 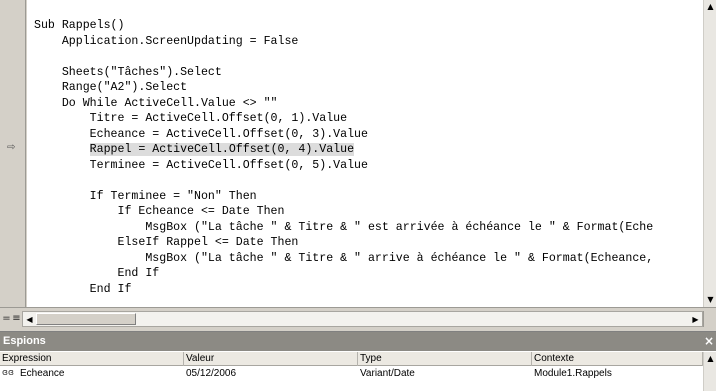 What do you see at coordinates (617, 359) in the screenshot?
I see `column-header-context: Contexte` at bounding box center [617, 359].